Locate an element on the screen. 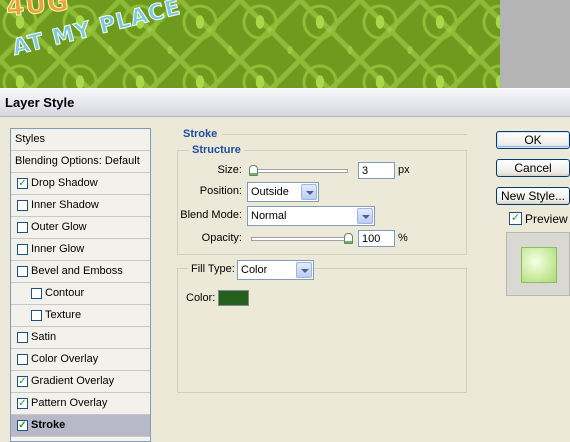 The width and height of the screenshot is (570, 442). style-item-inner-glow: Inner Glow is located at coordinates (80, 250).